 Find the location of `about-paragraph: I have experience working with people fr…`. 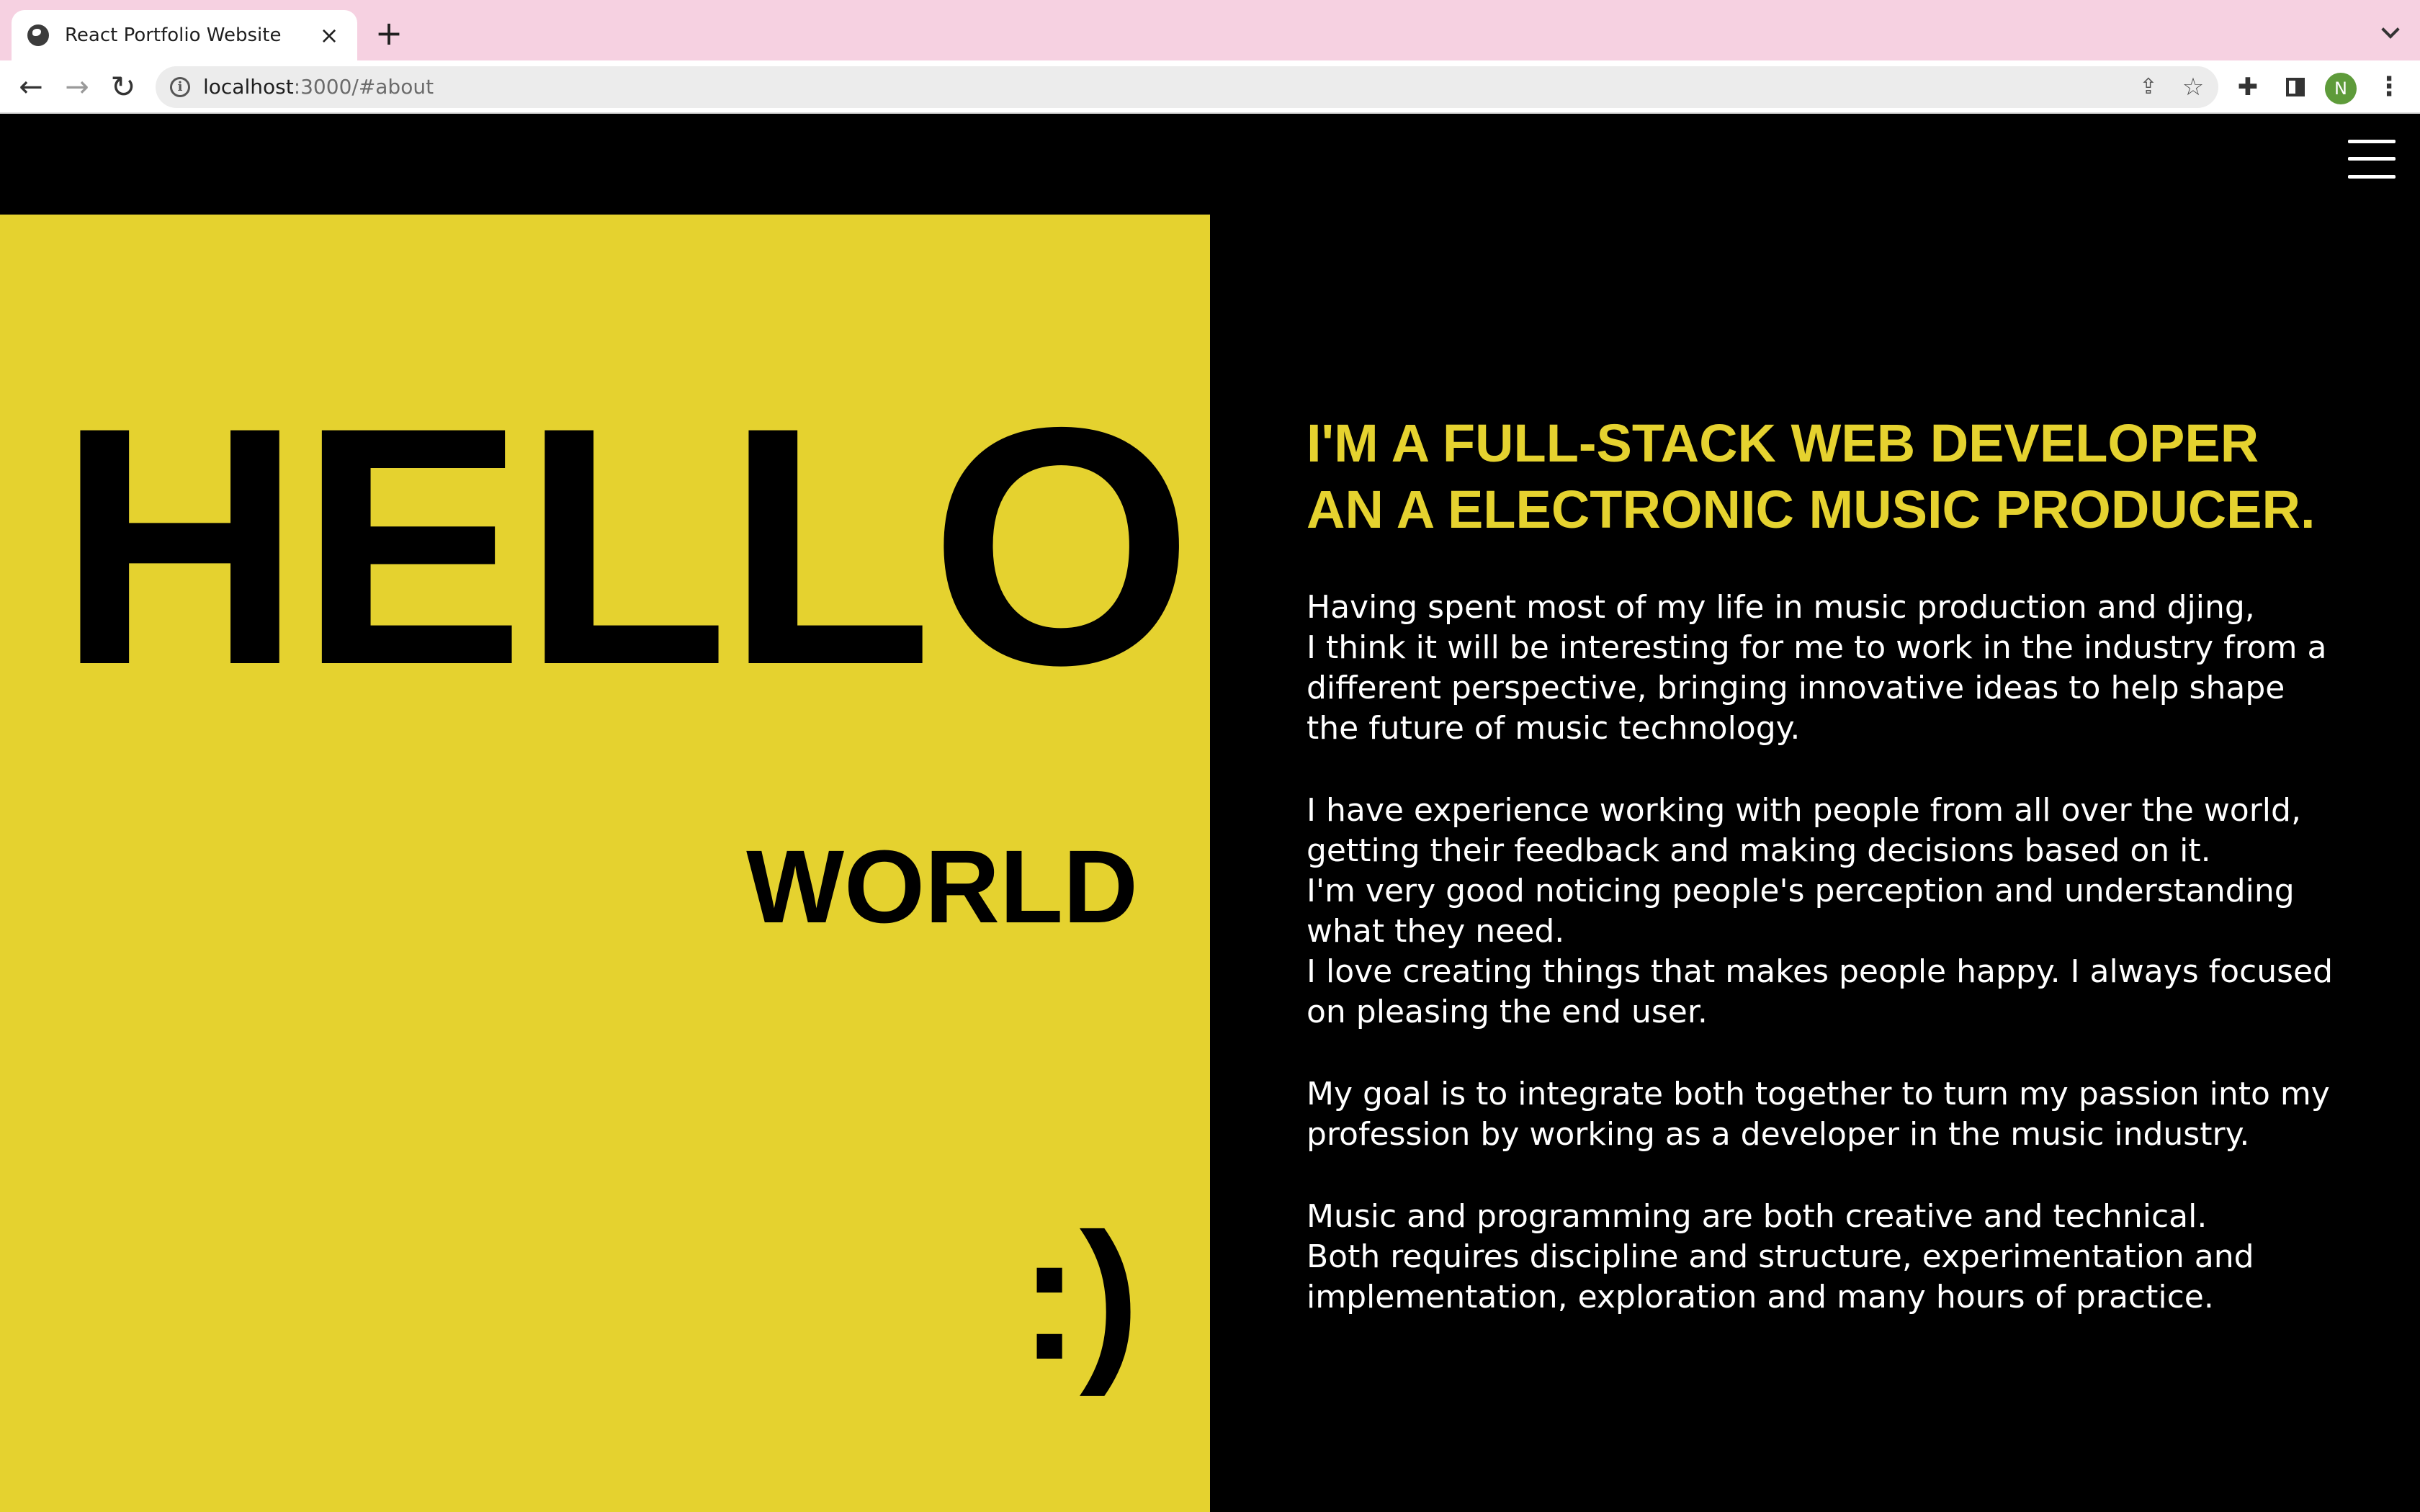

about-paragraph: I have experience working with people fr… is located at coordinates (1839, 911).